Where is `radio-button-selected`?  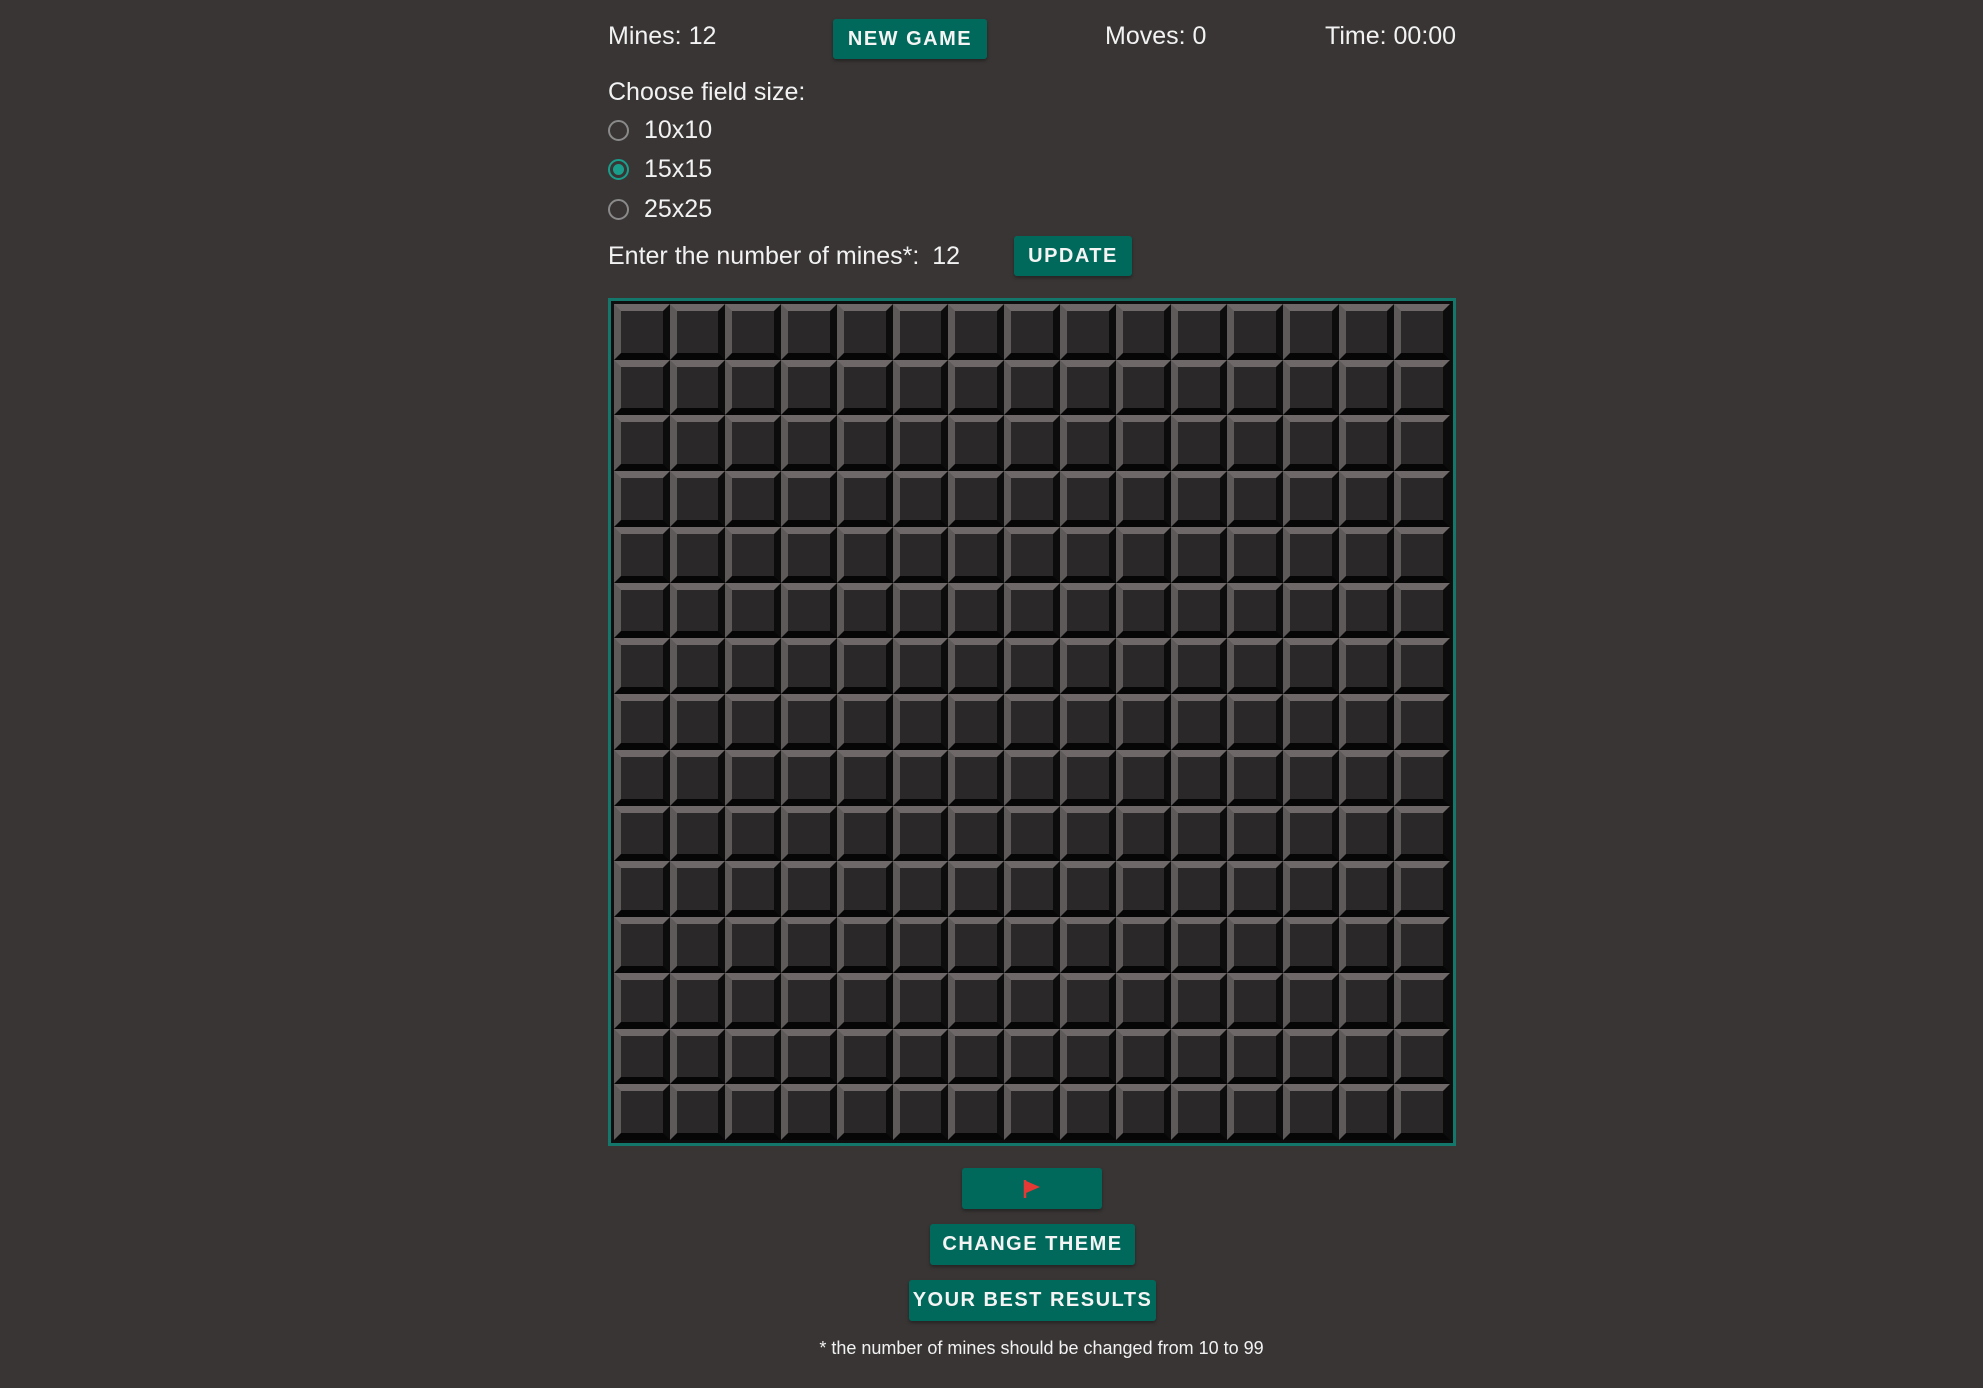
radio-button-selected is located at coordinates (618, 169).